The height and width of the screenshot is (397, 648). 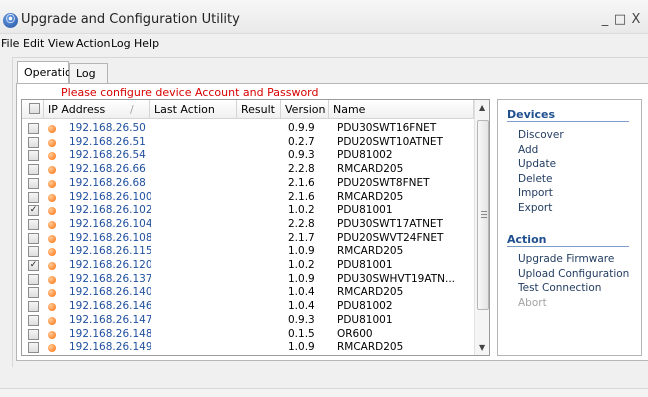 I want to click on tab-log: Log, so click(x=88, y=73).